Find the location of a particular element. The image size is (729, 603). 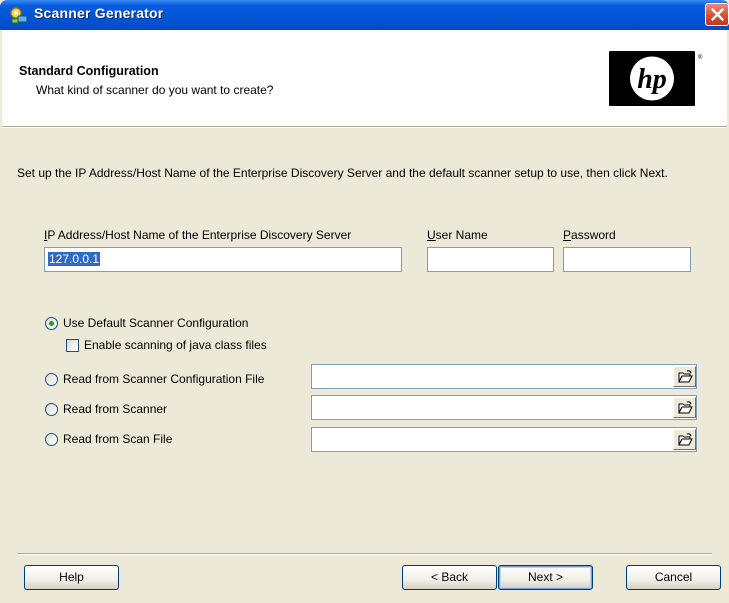

close-button is located at coordinates (717, 14).